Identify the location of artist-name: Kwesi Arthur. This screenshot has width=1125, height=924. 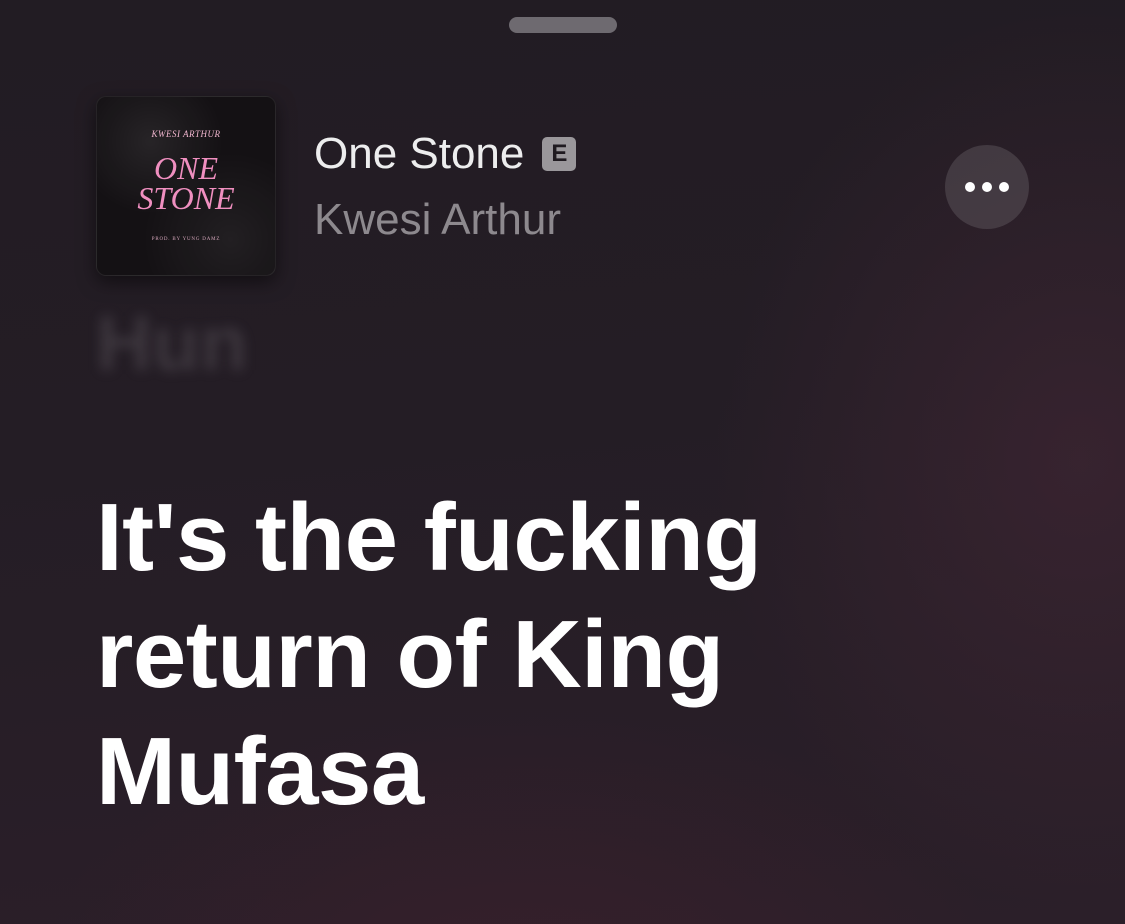
(437, 220).